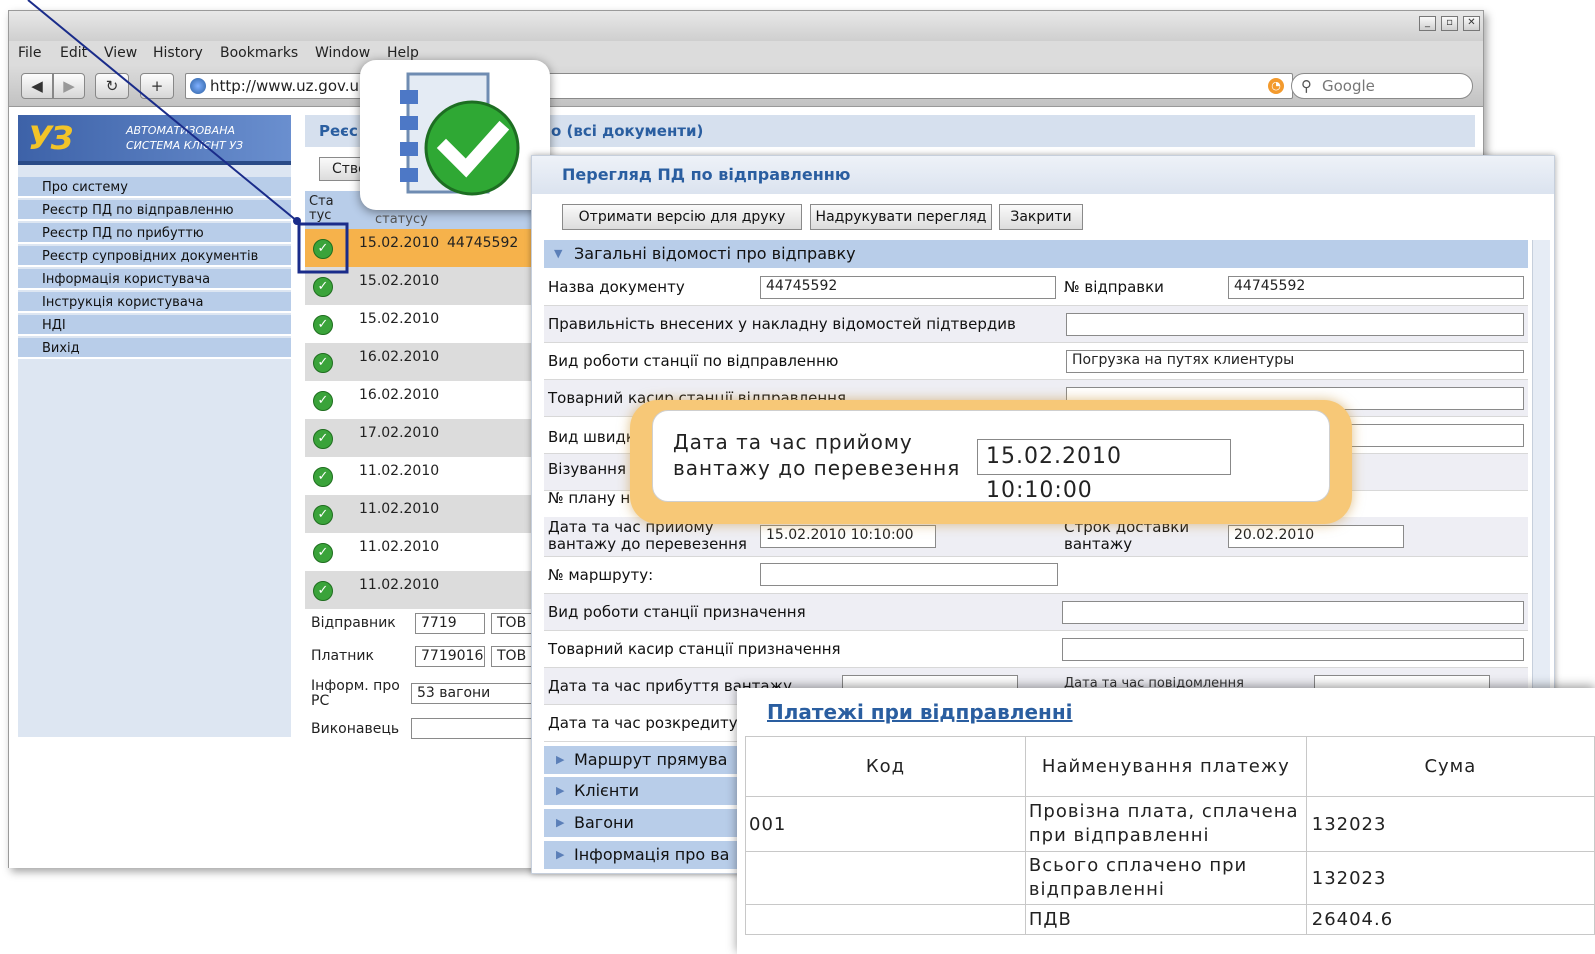 Image resolution: width=1595 pixels, height=954 pixels. Describe the element at coordinates (1295, 324) in the screenshot. I see `confirm-field` at that location.